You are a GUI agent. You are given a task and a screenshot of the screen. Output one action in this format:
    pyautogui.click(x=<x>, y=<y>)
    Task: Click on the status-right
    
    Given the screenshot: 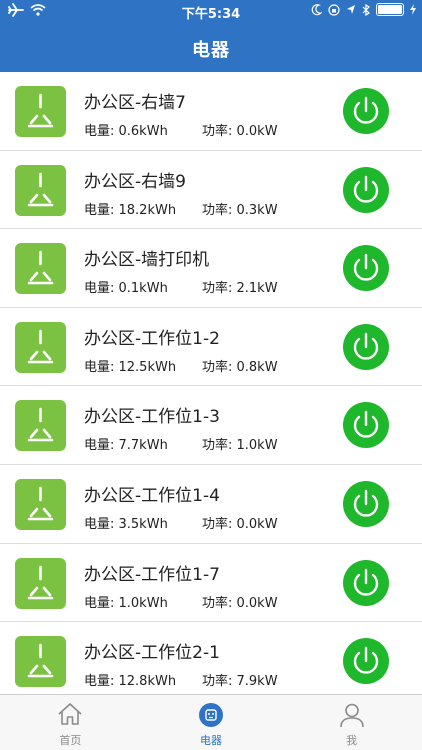 What is the action you would take?
    pyautogui.click(x=363, y=9)
    